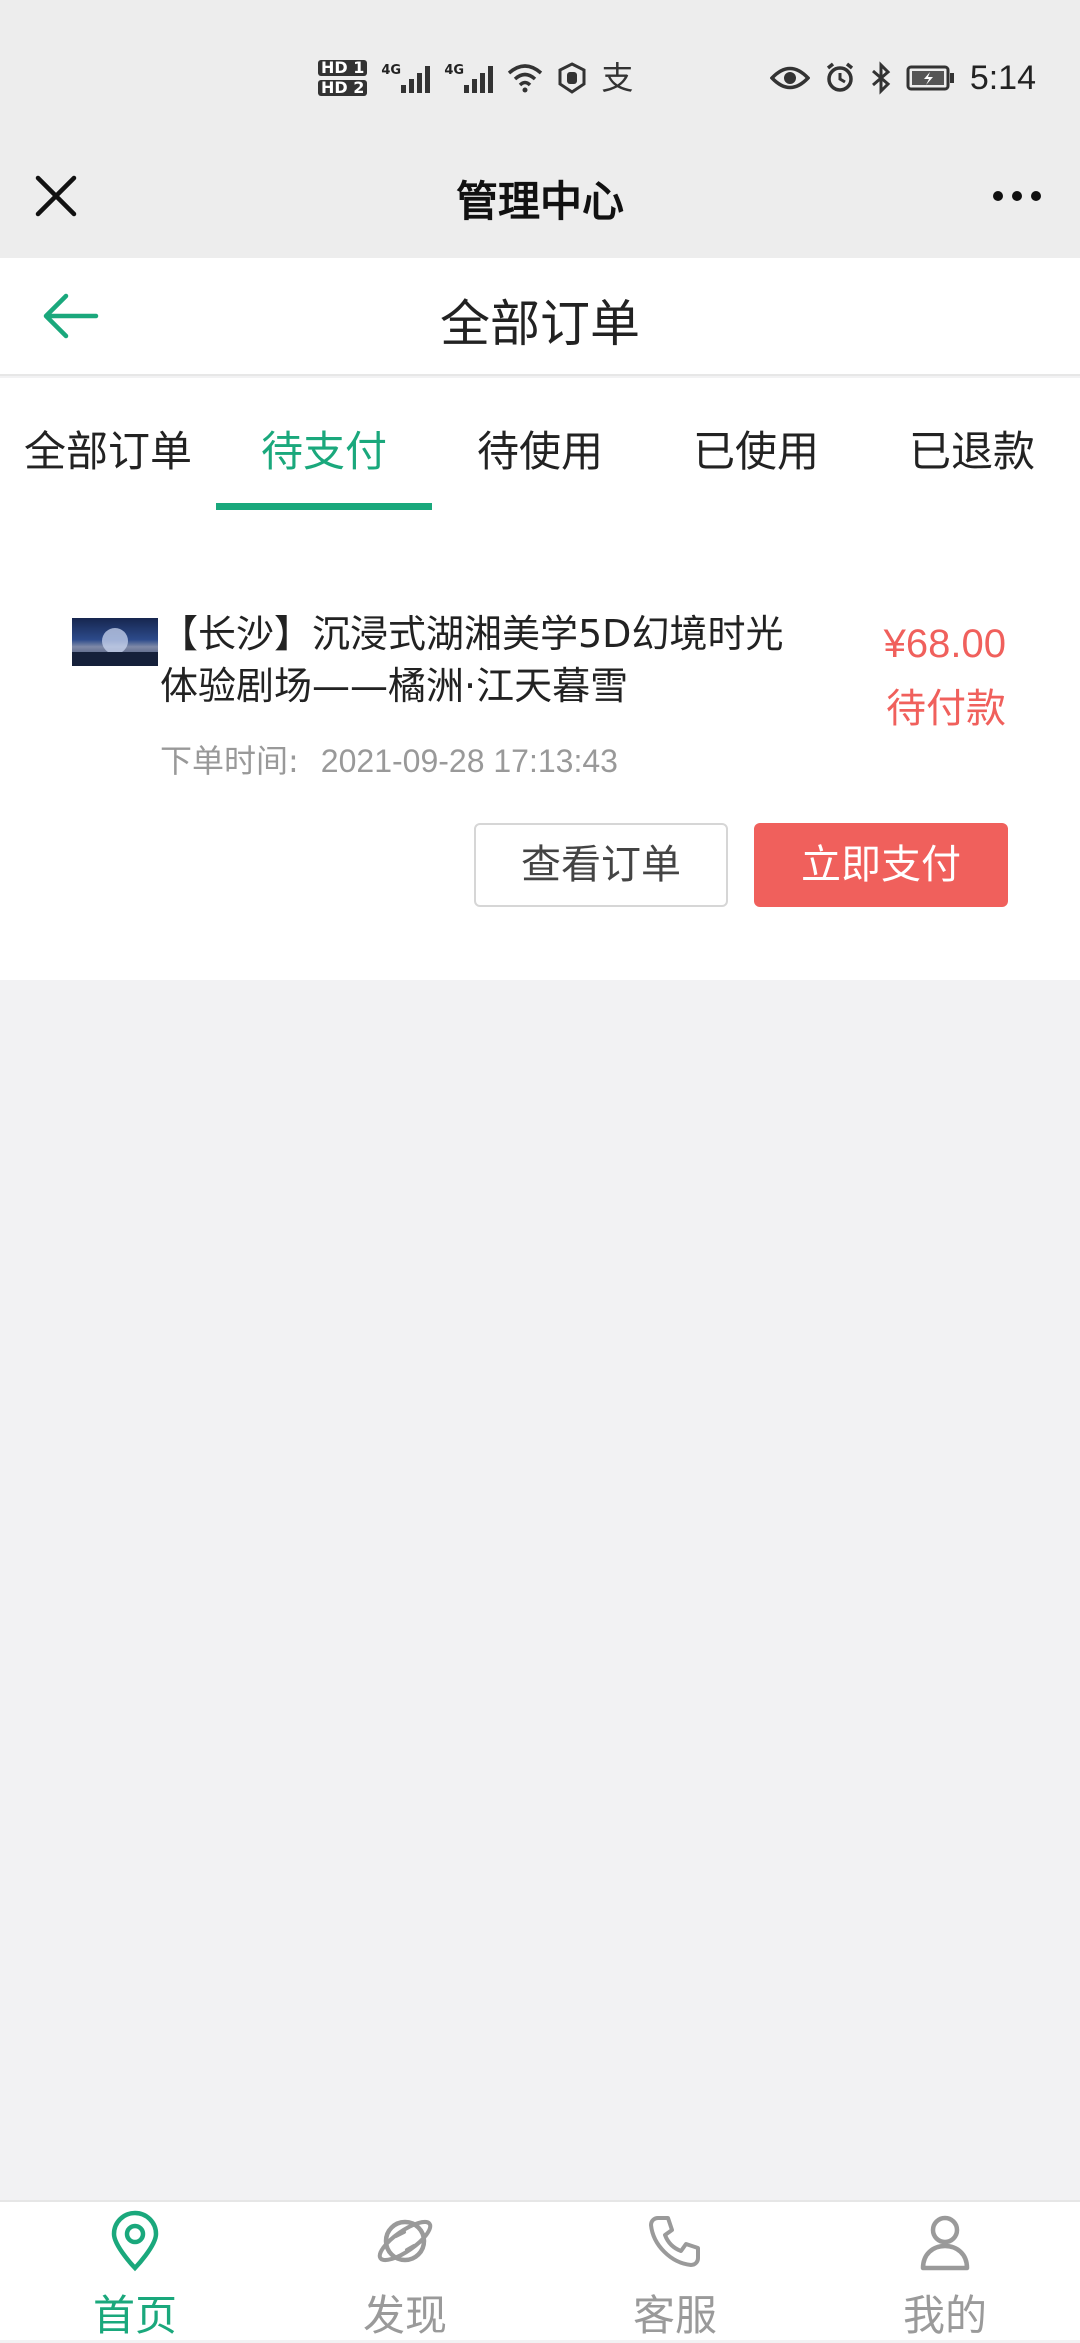 Image resolution: width=1080 pixels, height=2343 pixels. What do you see at coordinates (343, 68) in the screenshot?
I see `hd1-badge: HD 1` at bounding box center [343, 68].